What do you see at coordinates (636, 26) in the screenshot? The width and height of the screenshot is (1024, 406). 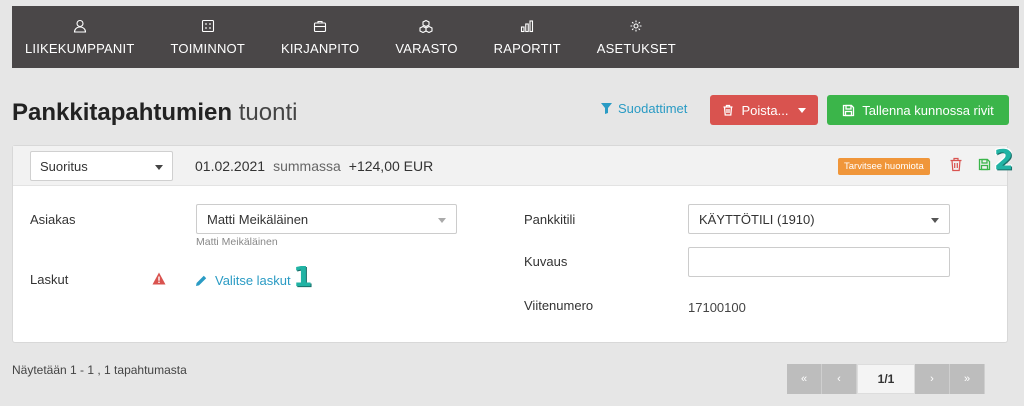 I see `gear-icon` at bounding box center [636, 26].